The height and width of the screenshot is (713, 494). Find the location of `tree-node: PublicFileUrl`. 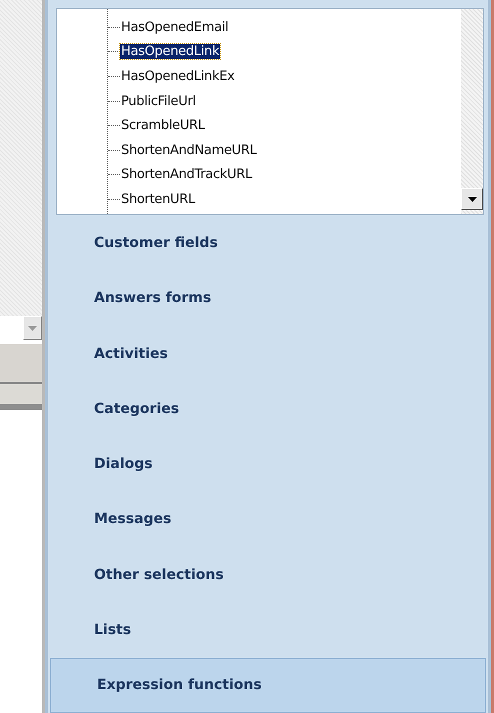

tree-node: PublicFileUrl is located at coordinates (158, 101).